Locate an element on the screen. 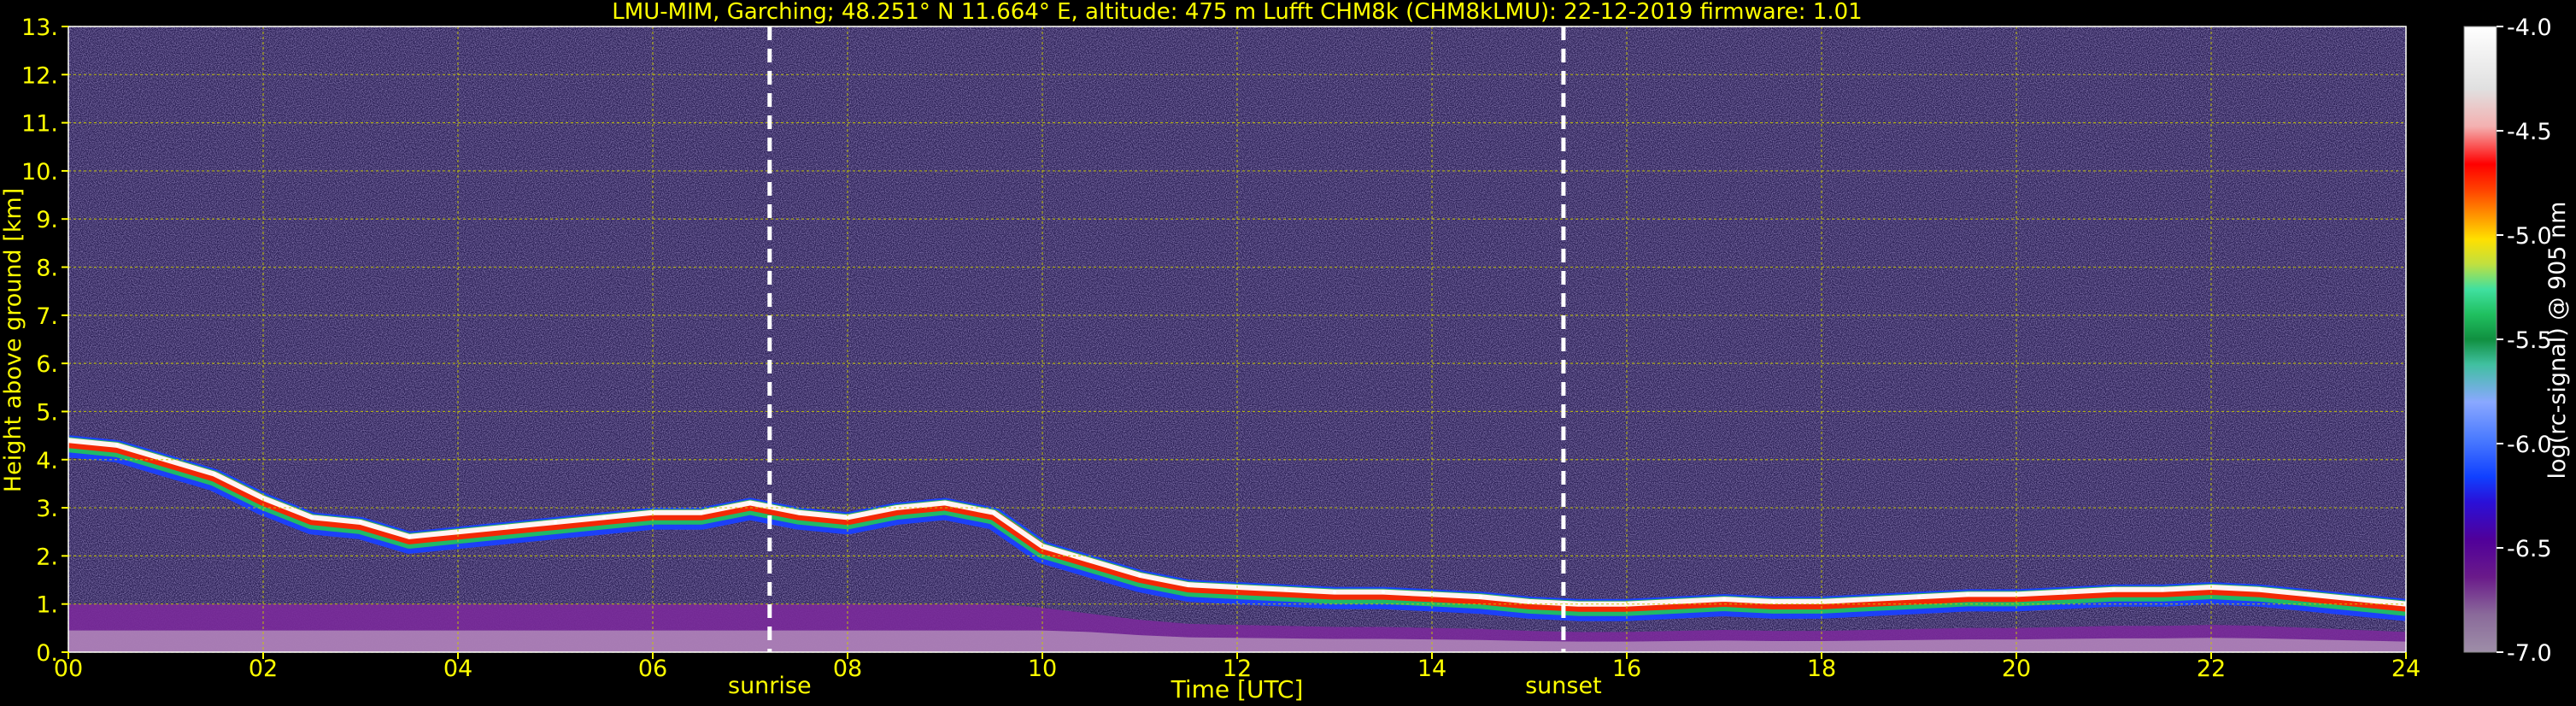 The width and height of the screenshot is (2576, 706). x-tick-label: 16 is located at coordinates (1626, 669).